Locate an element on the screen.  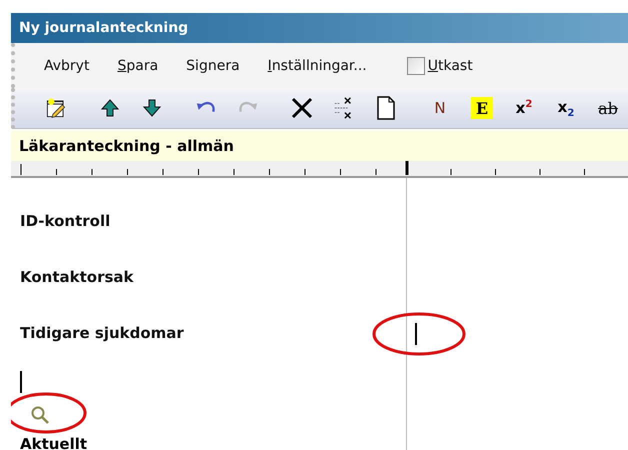
strikethrough-button: ab is located at coordinates (608, 108).